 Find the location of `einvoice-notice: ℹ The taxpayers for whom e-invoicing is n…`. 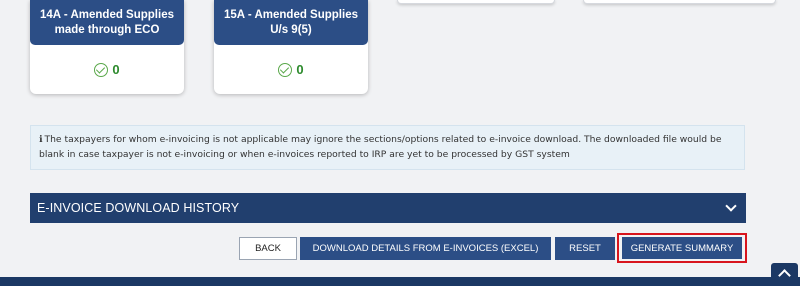

einvoice-notice: ℹ The taxpayers for whom e-invoicing is n… is located at coordinates (387, 147).